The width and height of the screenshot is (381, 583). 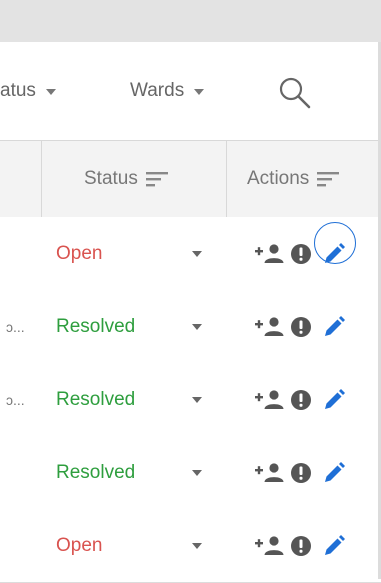 I want to click on status-filter-label: atus, so click(x=18, y=90).